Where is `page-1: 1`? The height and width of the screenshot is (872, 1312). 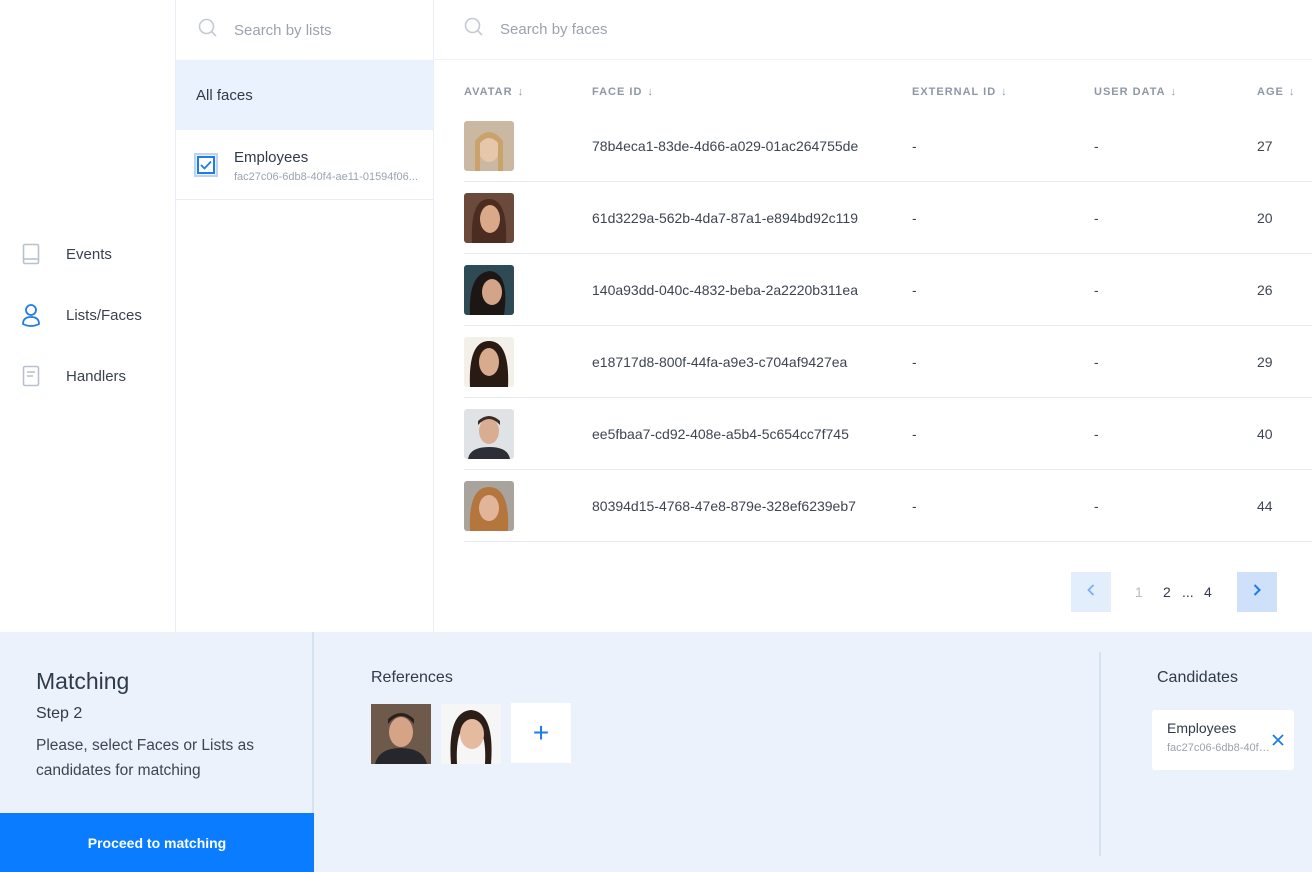
page-1: 1 is located at coordinates (1139, 592).